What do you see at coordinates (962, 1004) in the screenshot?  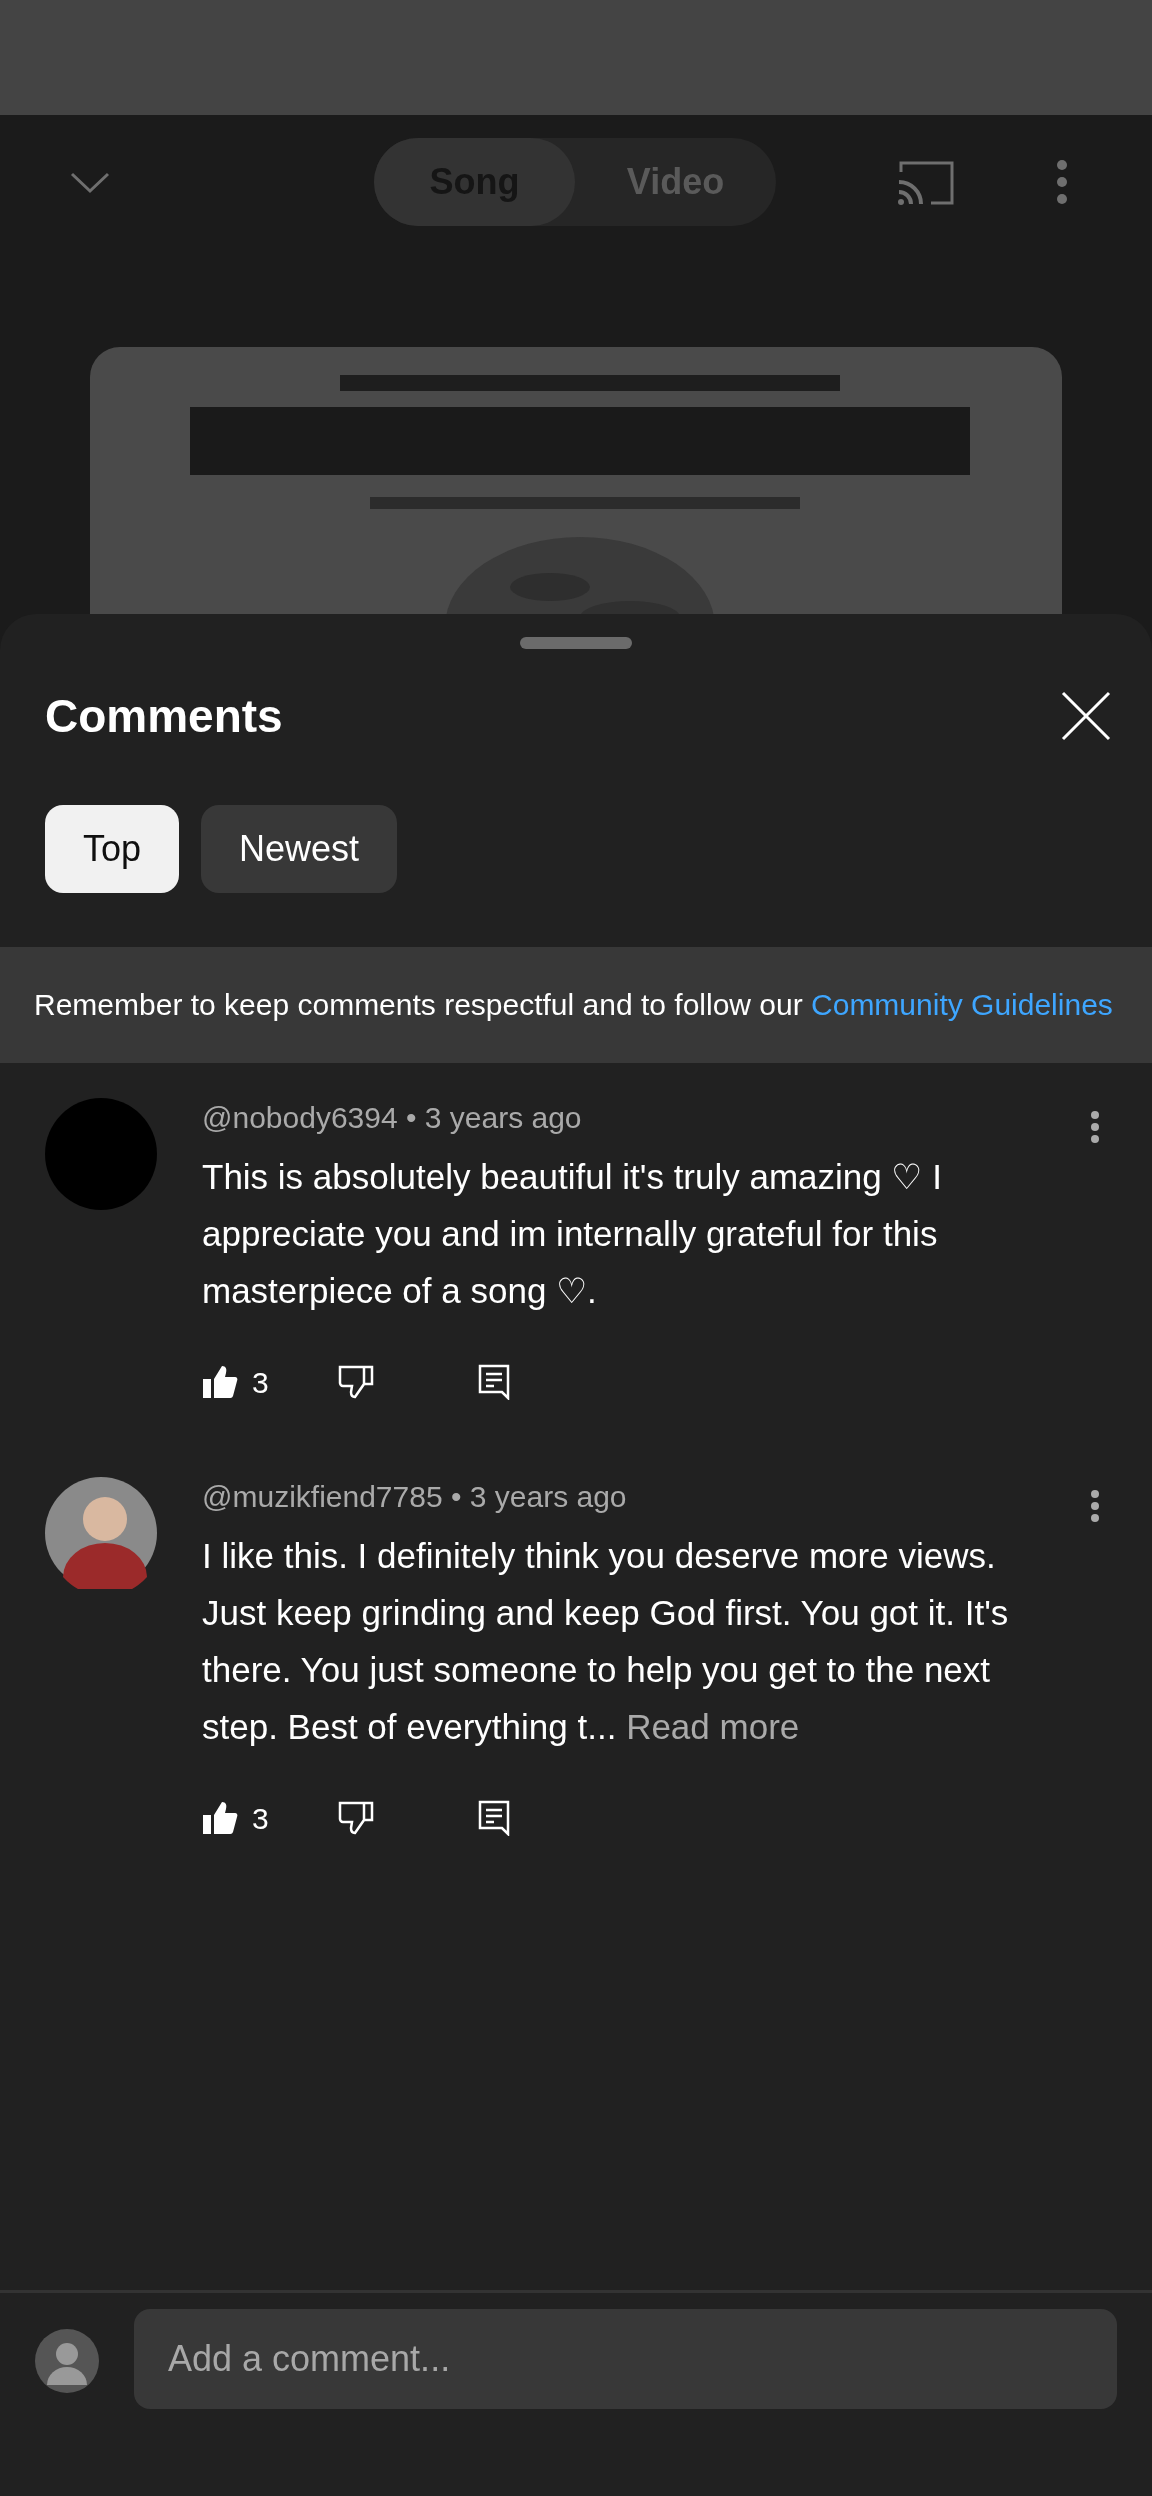 I see `guidelines-link: Community Guidelines` at bounding box center [962, 1004].